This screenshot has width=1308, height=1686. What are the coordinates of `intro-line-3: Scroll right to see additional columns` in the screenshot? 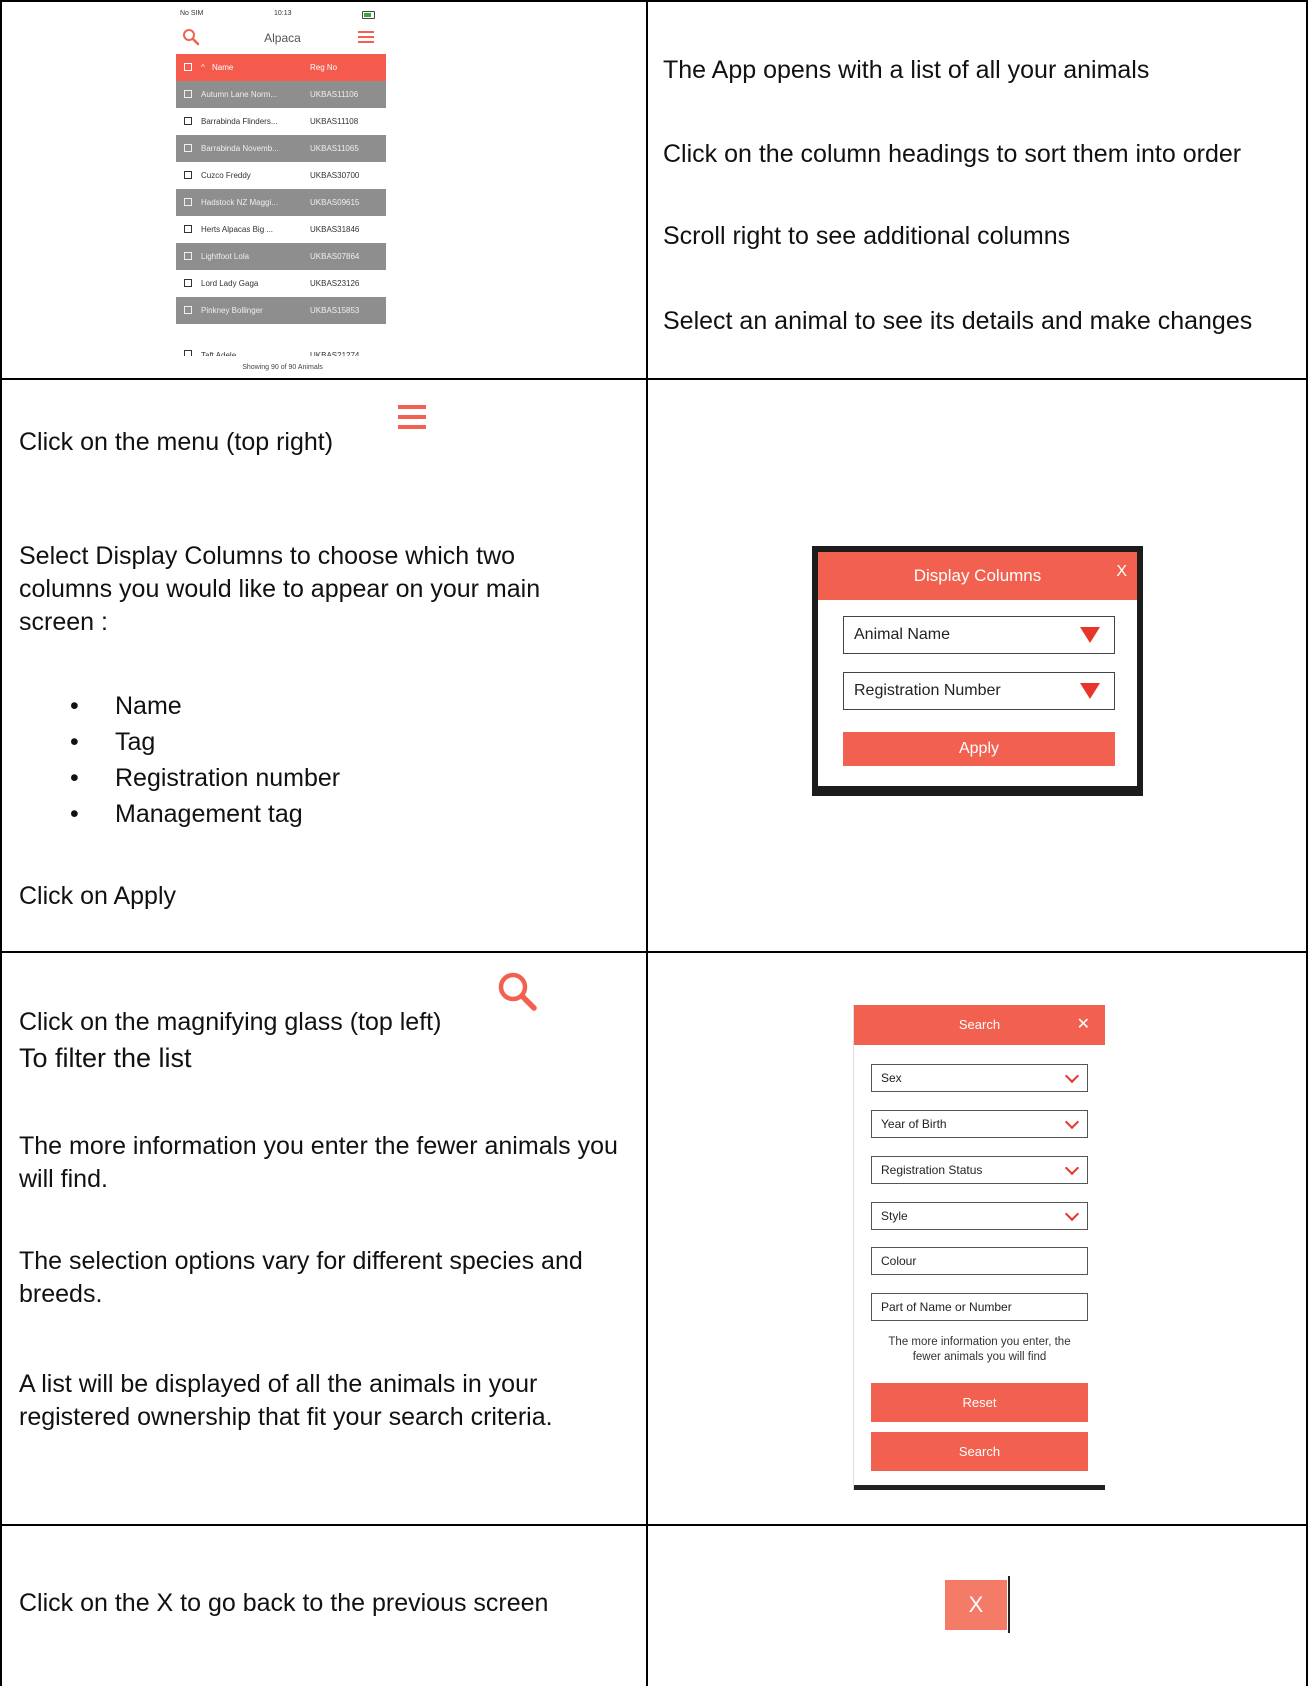 It's located at (867, 236).